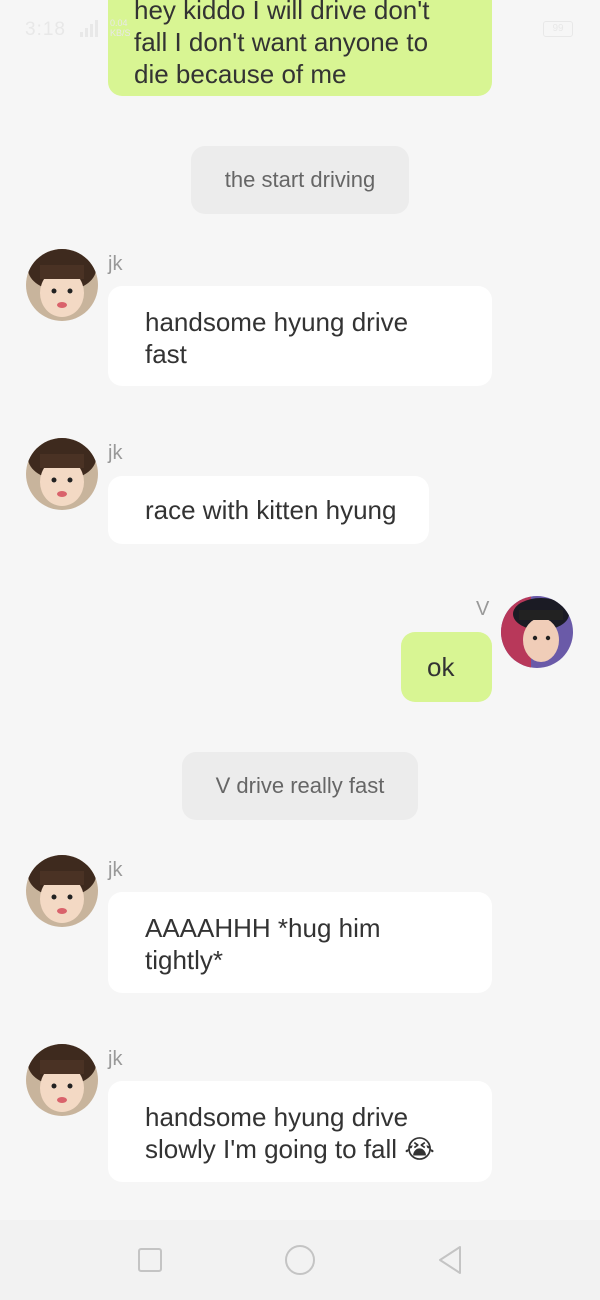  What do you see at coordinates (263, 944) in the screenshot?
I see `message-text: AAAAHHH *hug him tightly*` at bounding box center [263, 944].